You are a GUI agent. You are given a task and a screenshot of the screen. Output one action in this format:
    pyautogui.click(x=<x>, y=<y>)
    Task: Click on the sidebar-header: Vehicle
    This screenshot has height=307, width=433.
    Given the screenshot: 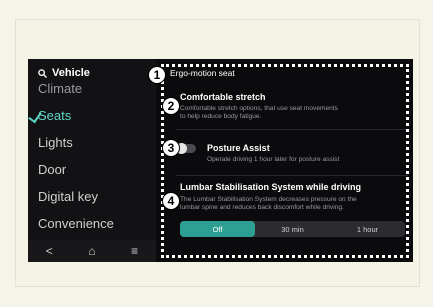 What is the action you would take?
    pyautogui.click(x=64, y=73)
    